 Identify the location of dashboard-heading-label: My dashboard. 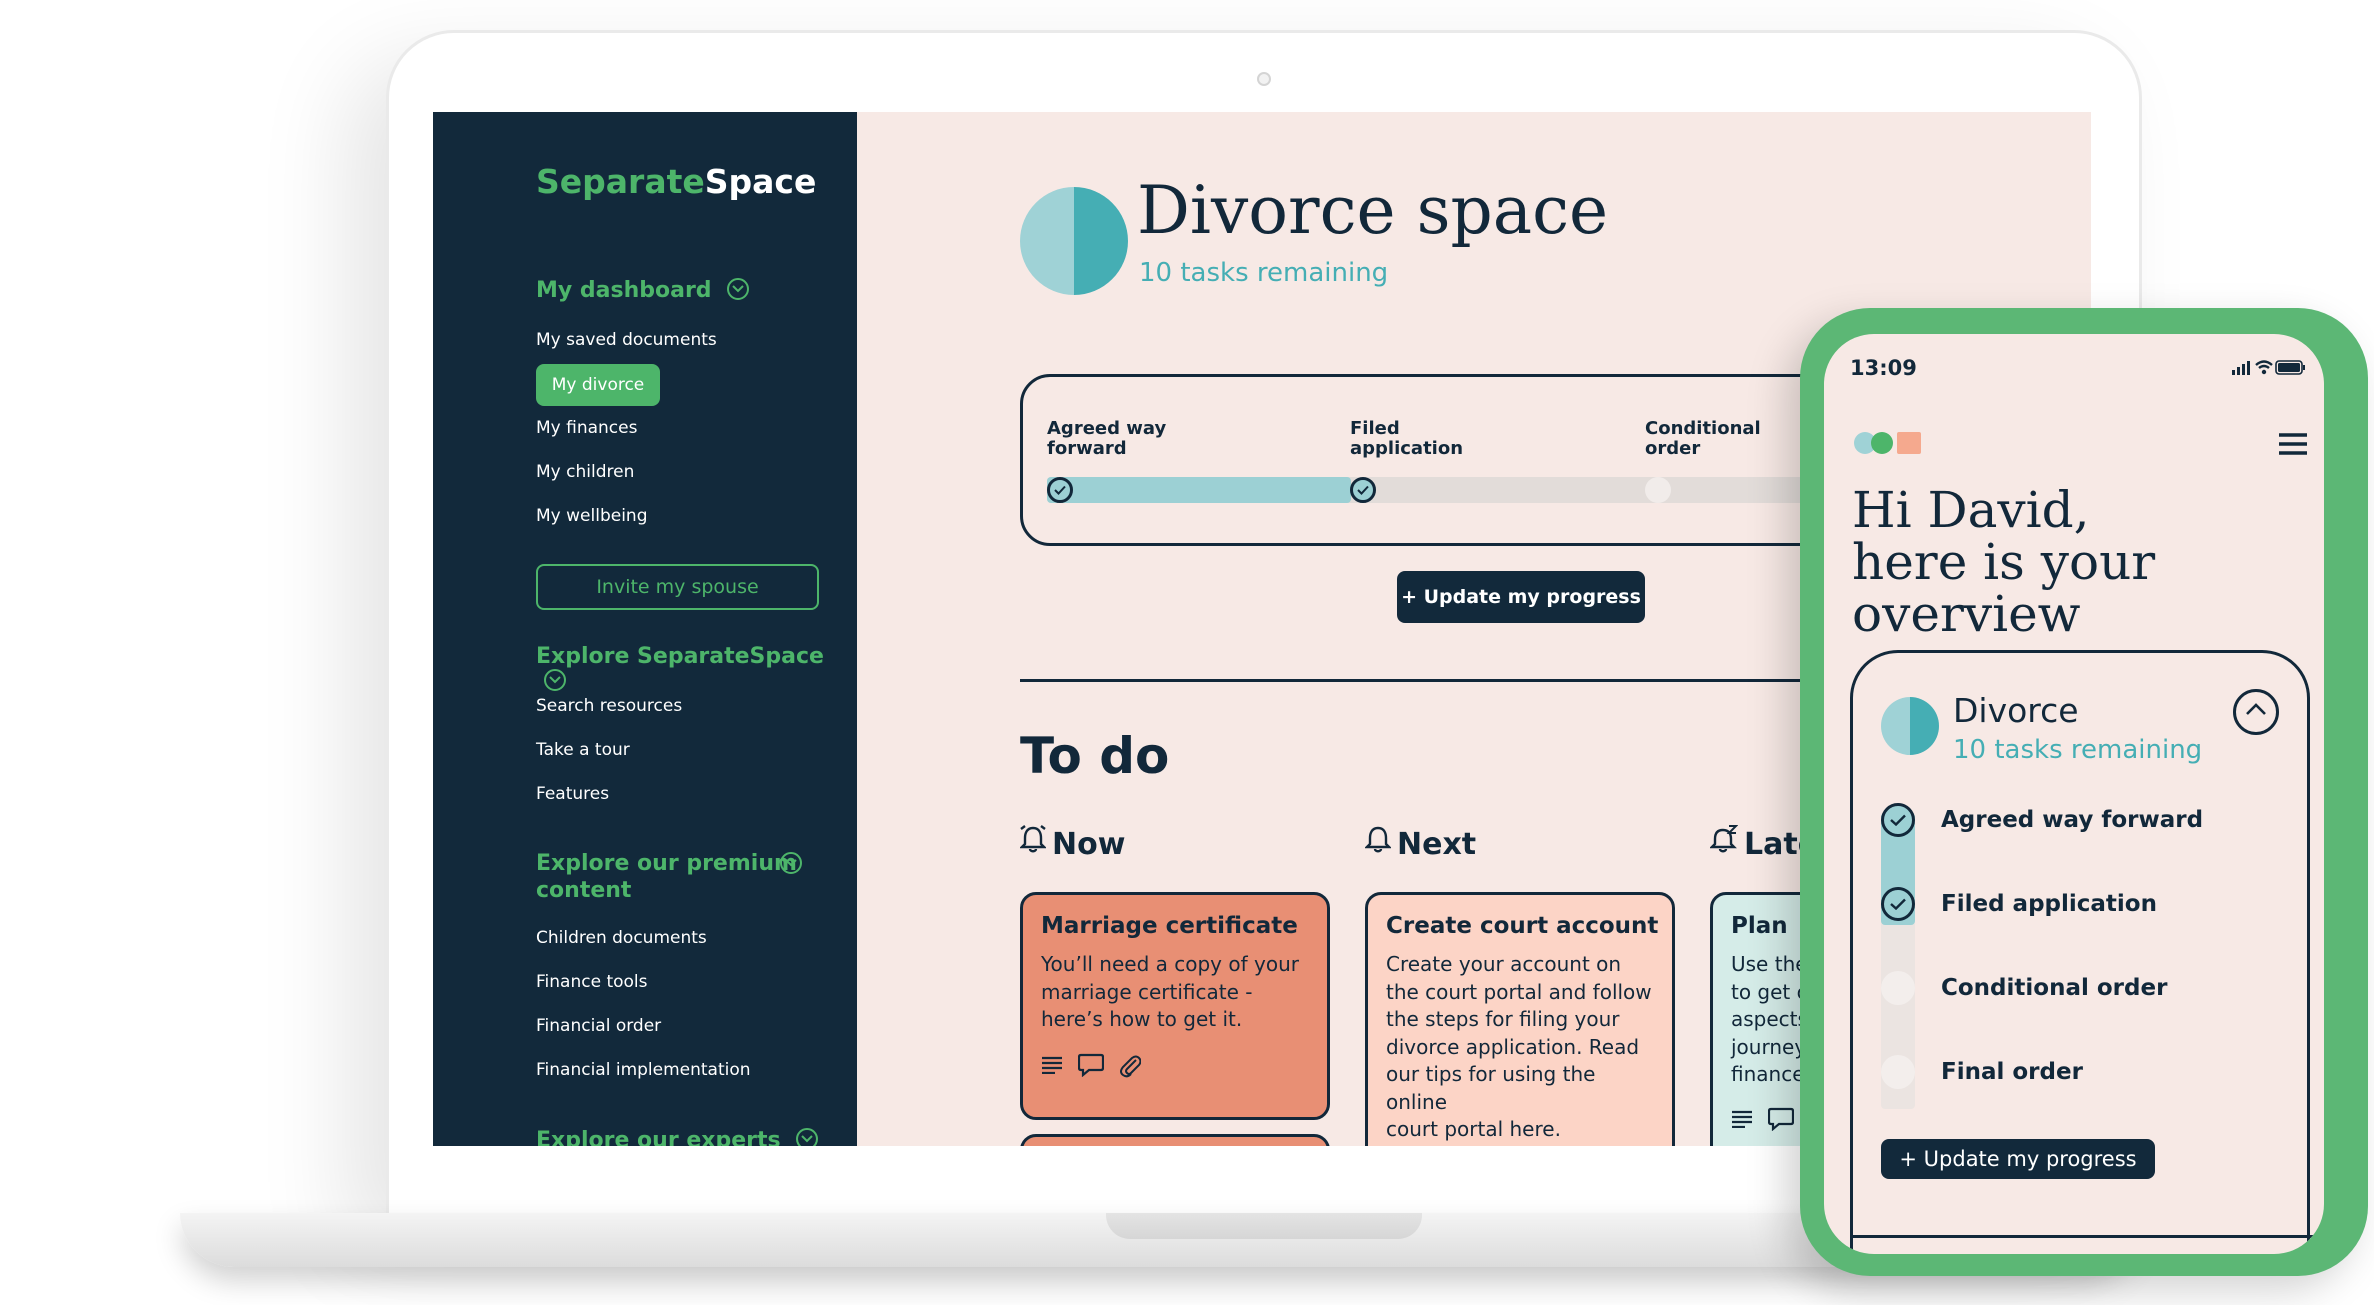
(624, 290).